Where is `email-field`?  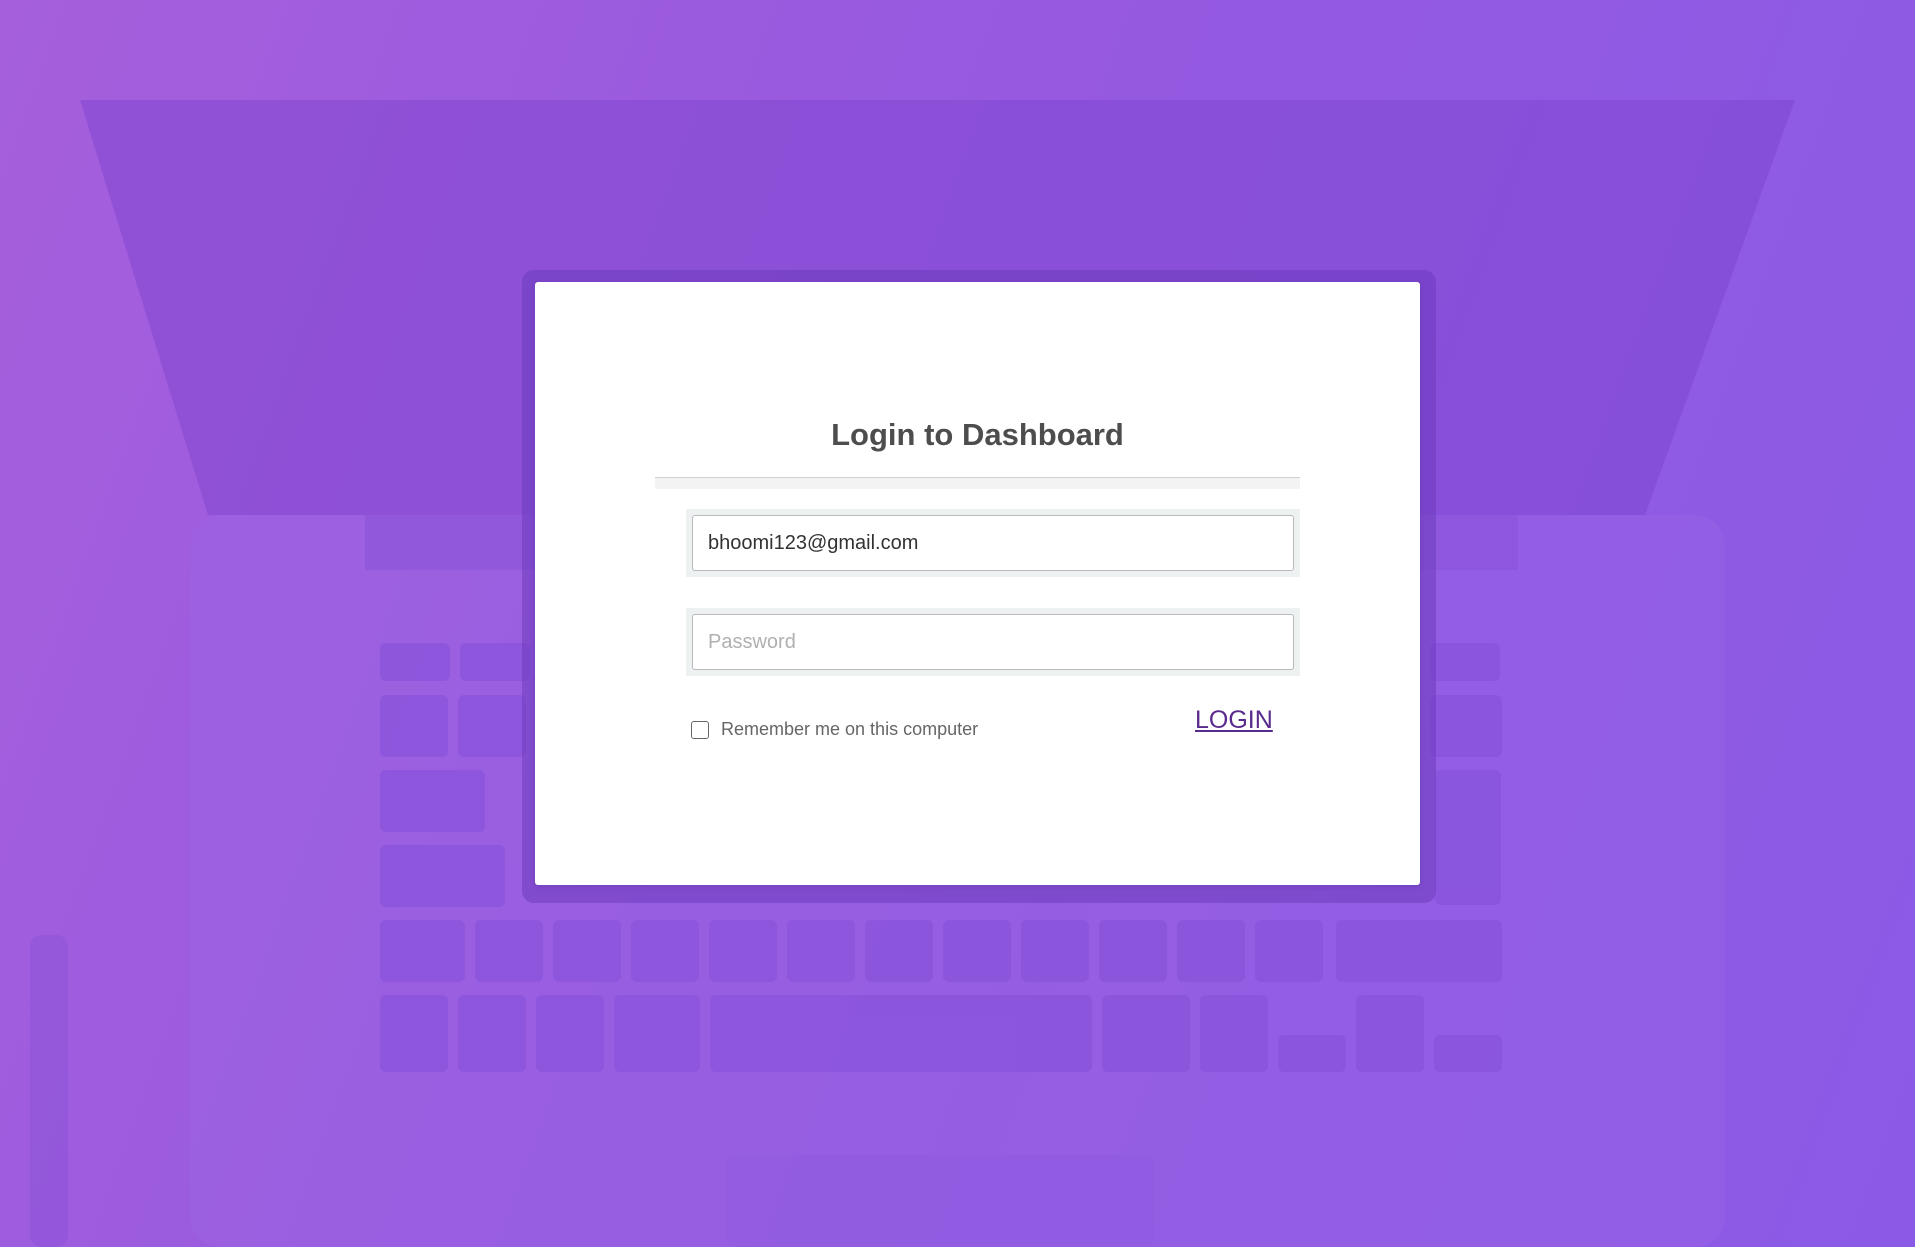 email-field is located at coordinates (993, 543).